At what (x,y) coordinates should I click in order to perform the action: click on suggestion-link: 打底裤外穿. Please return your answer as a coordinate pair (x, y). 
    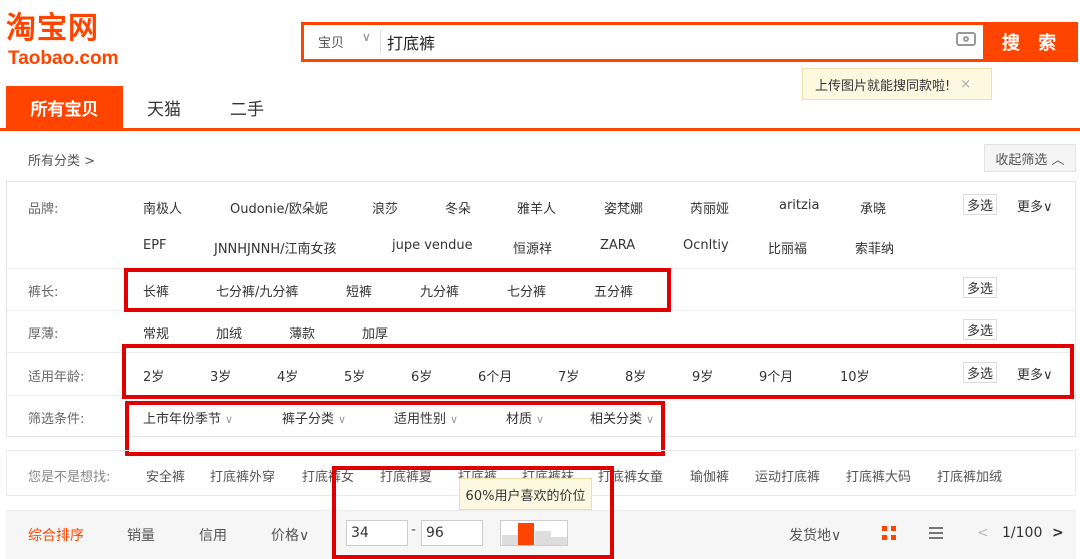
    Looking at the image, I should click on (242, 475).